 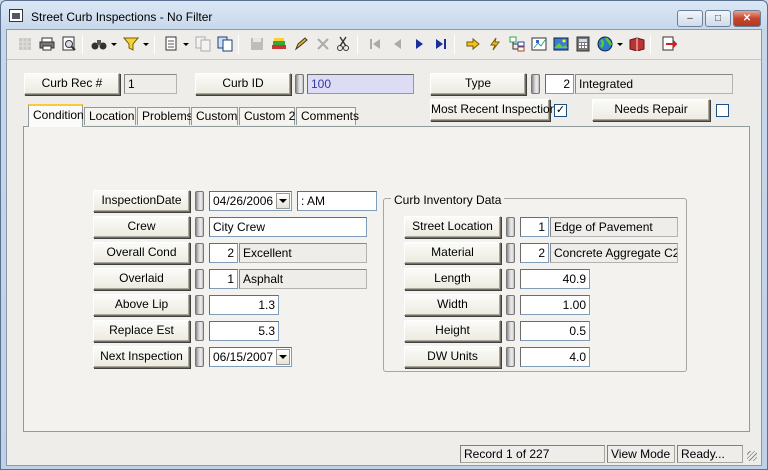 What do you see at coordinates (452, 331) in the screenshot?
I see `height-label: Height` at bounding box center [452, 331].